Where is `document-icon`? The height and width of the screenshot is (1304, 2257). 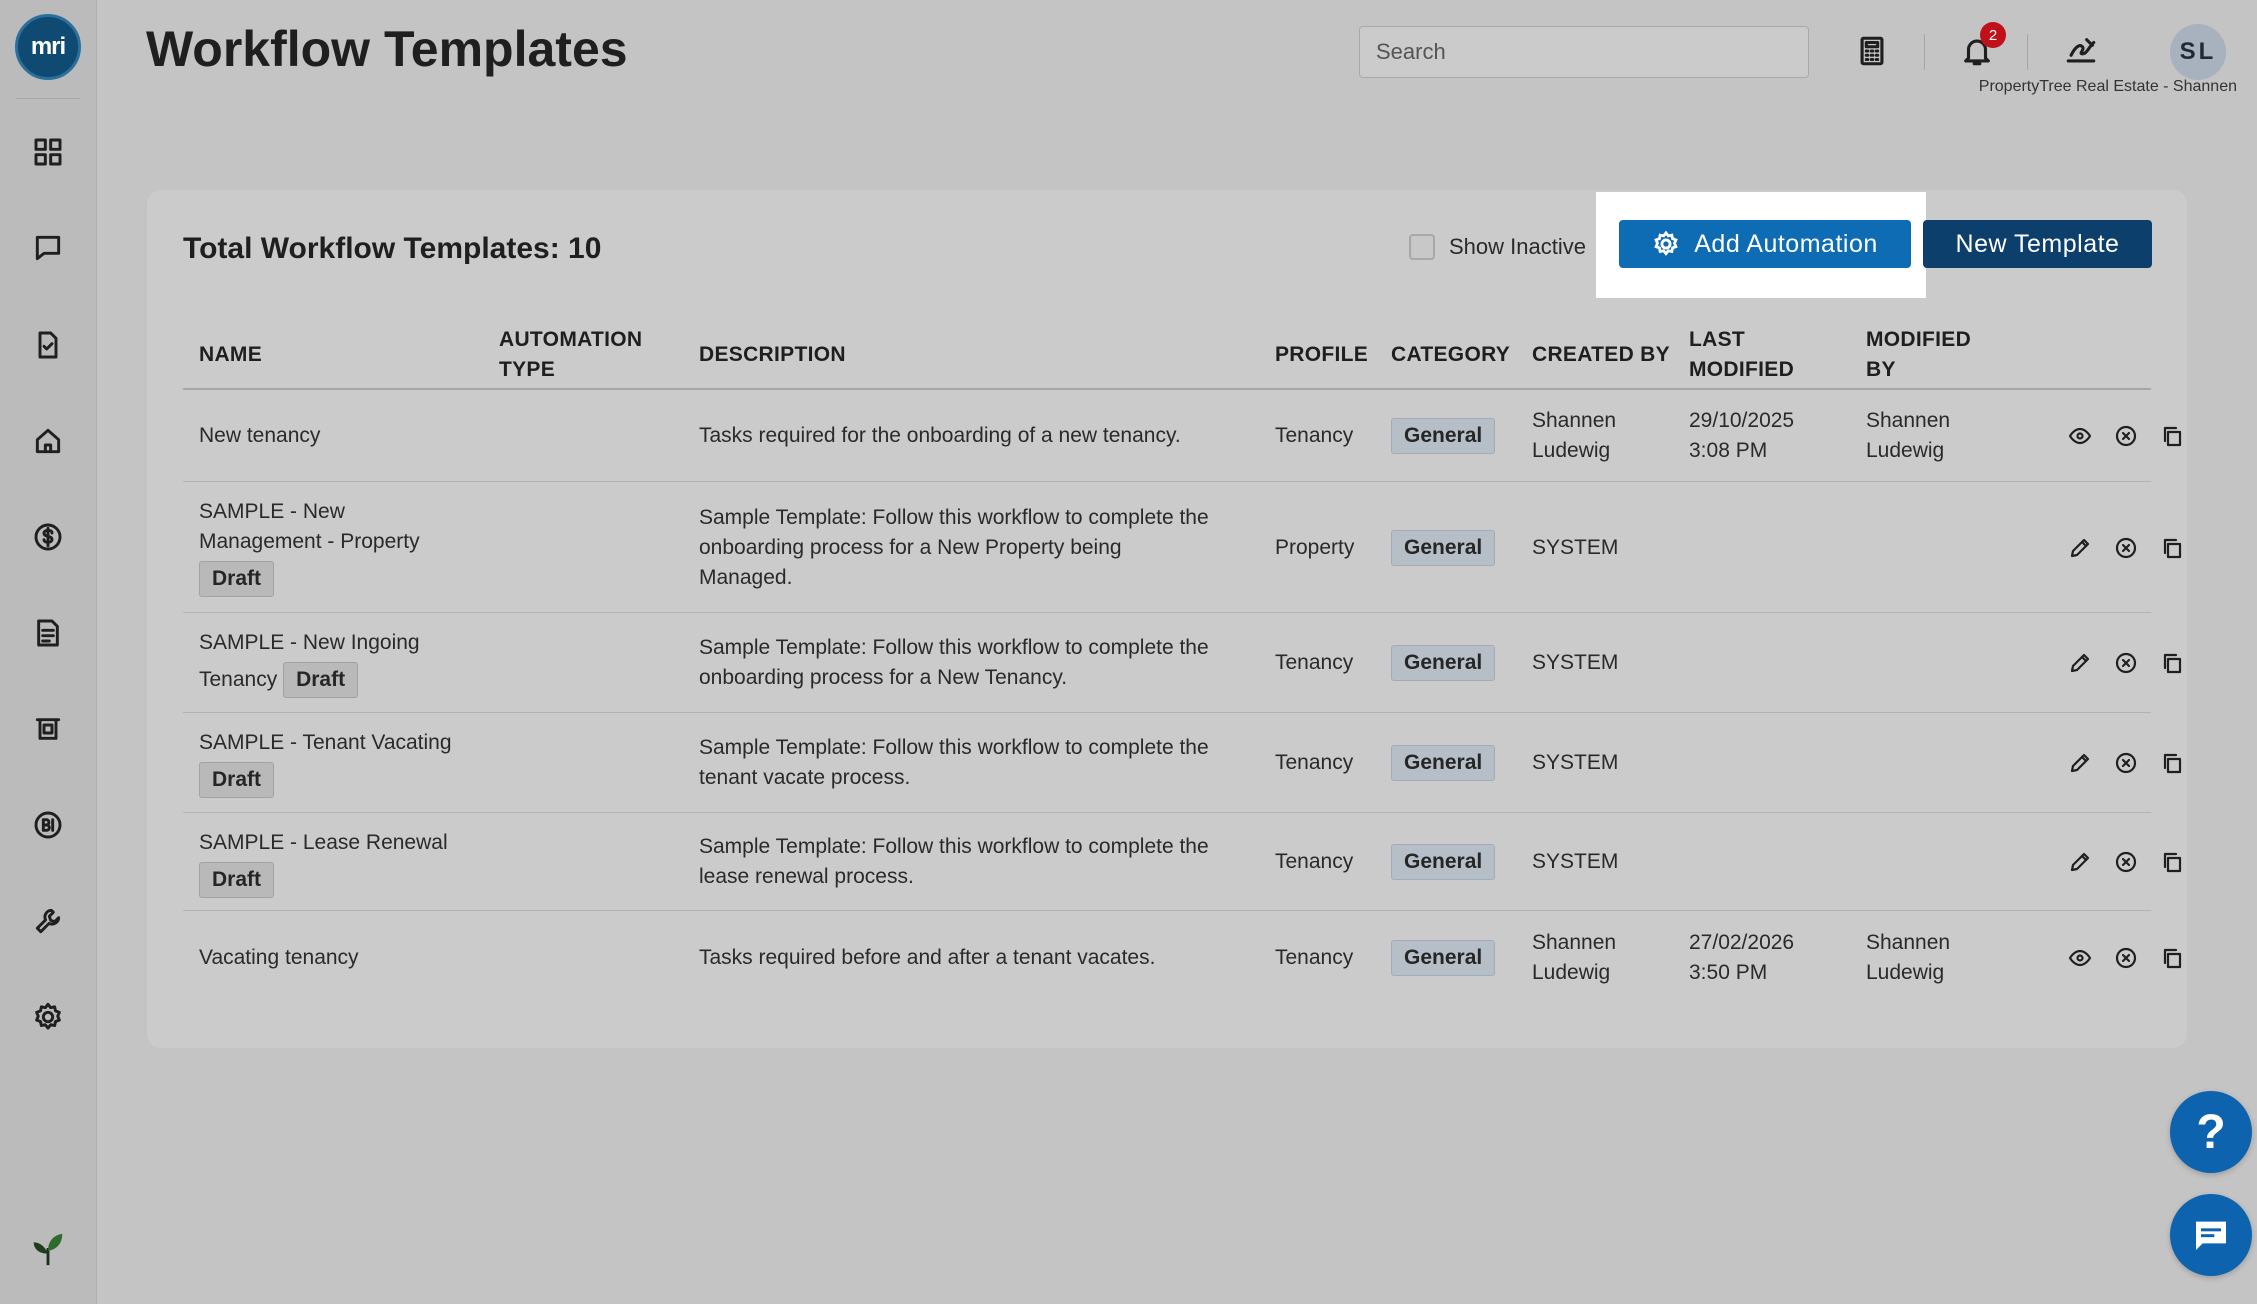 document-icon is located at coordinates (48, 633).